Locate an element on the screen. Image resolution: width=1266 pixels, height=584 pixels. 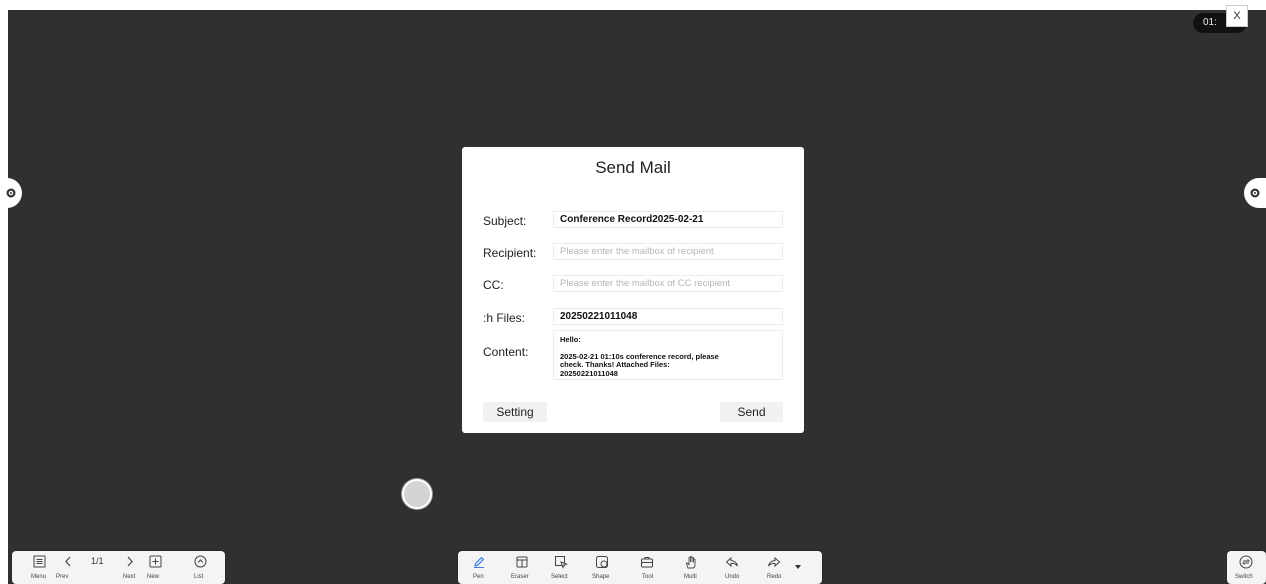
redo-icon is located at coordinates (774, 562).